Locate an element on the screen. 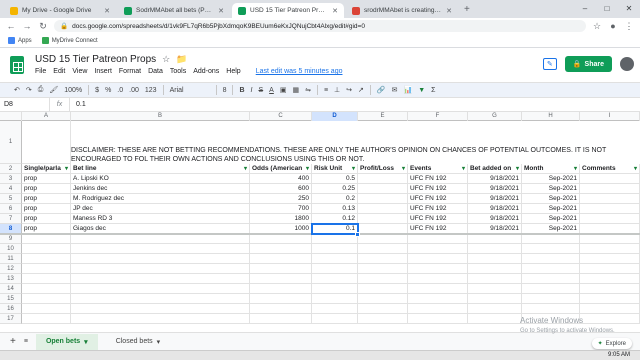  table-cell: Sep-2021 is located at coordinates (551, 179).